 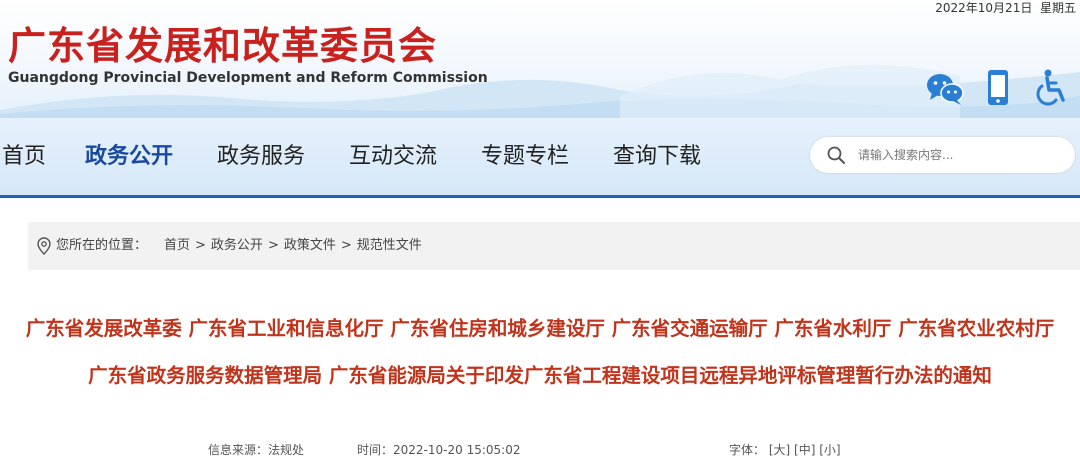 What do you see at coordinates (24, 157) in the screenshot?
I see `nav-item-home: 首页` at bounding box center [24, 157].